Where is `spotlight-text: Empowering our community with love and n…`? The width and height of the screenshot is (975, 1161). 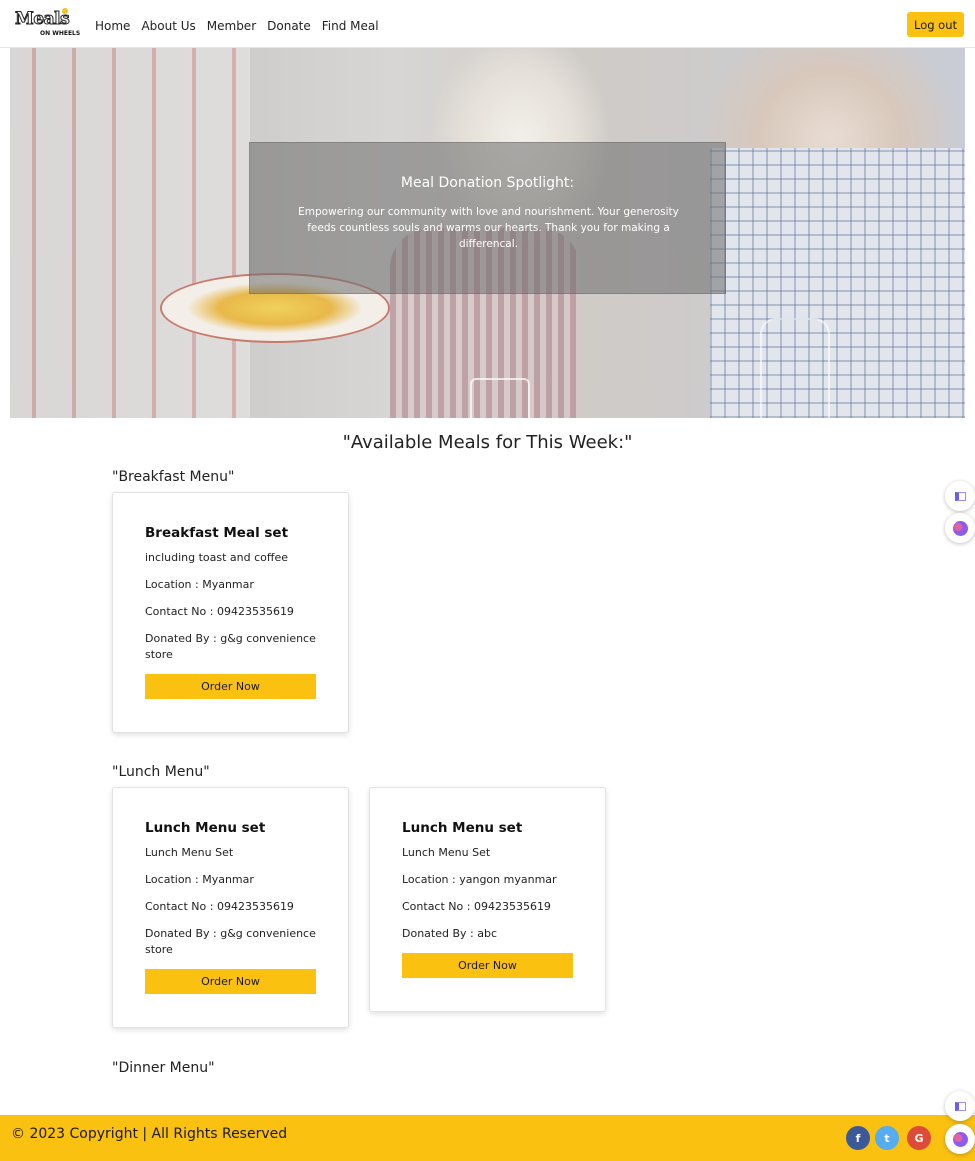
spotlight-text: Empowering our community with love and n… is located at coordinates (488, 228).